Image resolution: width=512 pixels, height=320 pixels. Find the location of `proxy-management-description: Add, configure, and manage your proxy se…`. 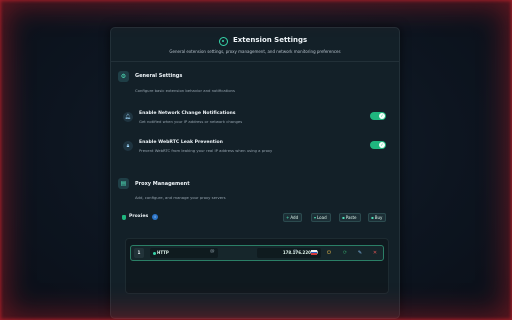

proxy-management-description: Add, configure, and manage your proxy se… is located at coordinates (180, 197).